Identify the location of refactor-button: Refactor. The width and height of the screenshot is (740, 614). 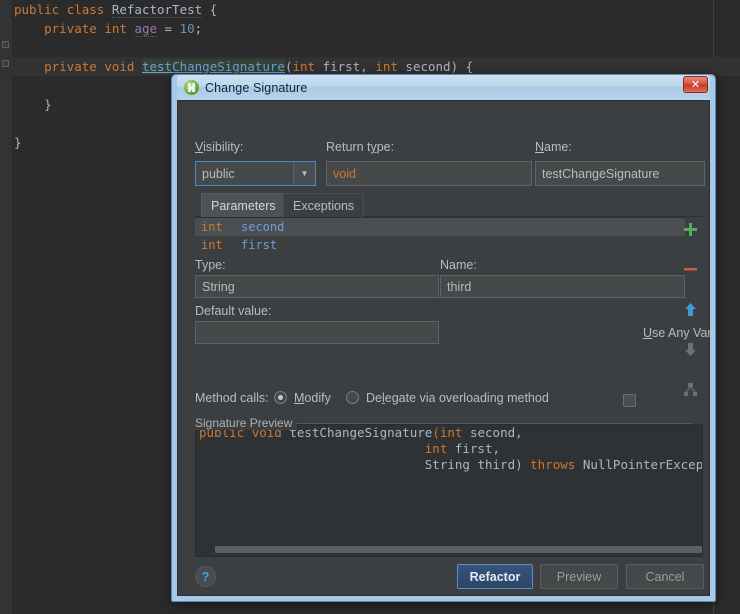
(495, 576).